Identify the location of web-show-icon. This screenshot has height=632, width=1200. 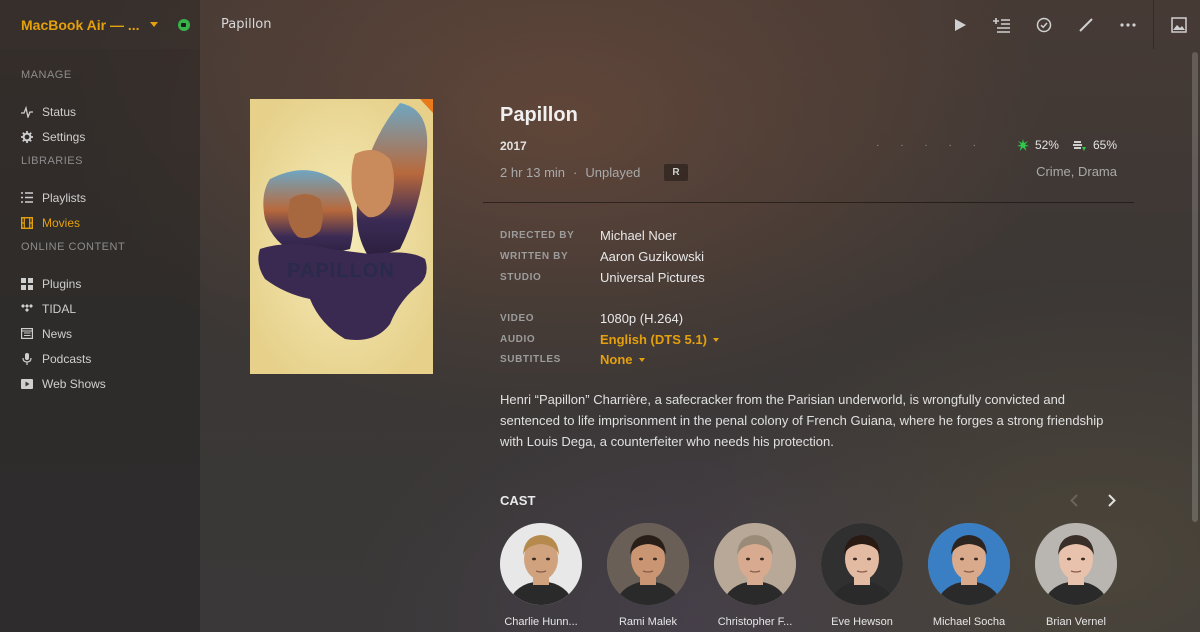
(27, 383).